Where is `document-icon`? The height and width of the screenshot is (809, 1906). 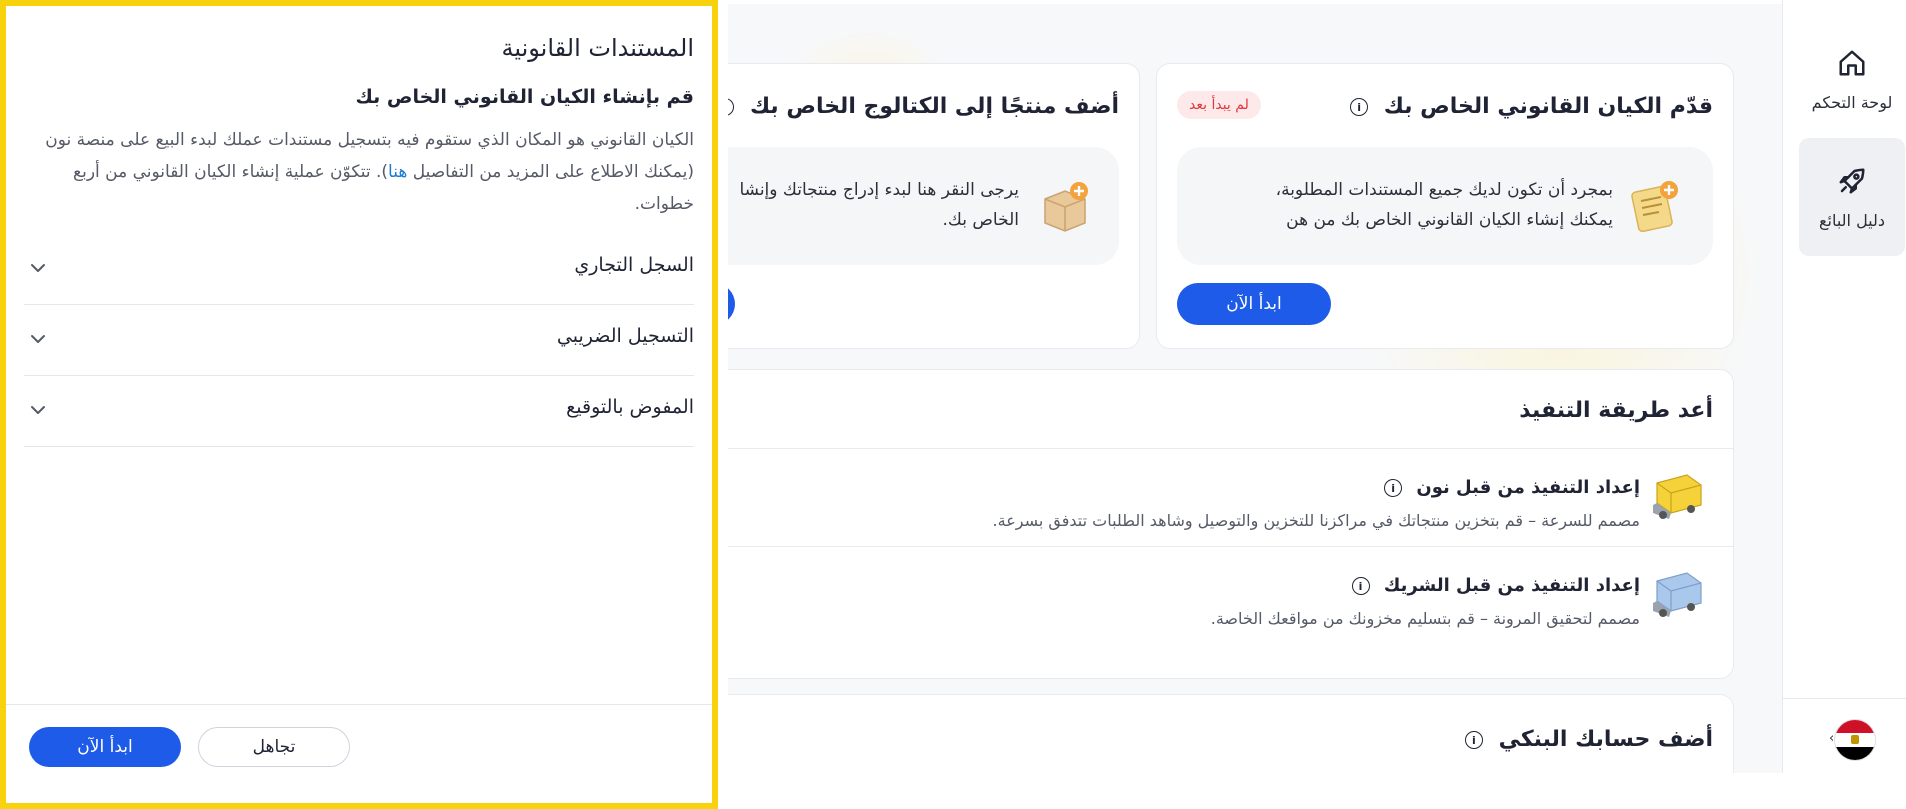 document-icon is located at coordinates (1654, 205).